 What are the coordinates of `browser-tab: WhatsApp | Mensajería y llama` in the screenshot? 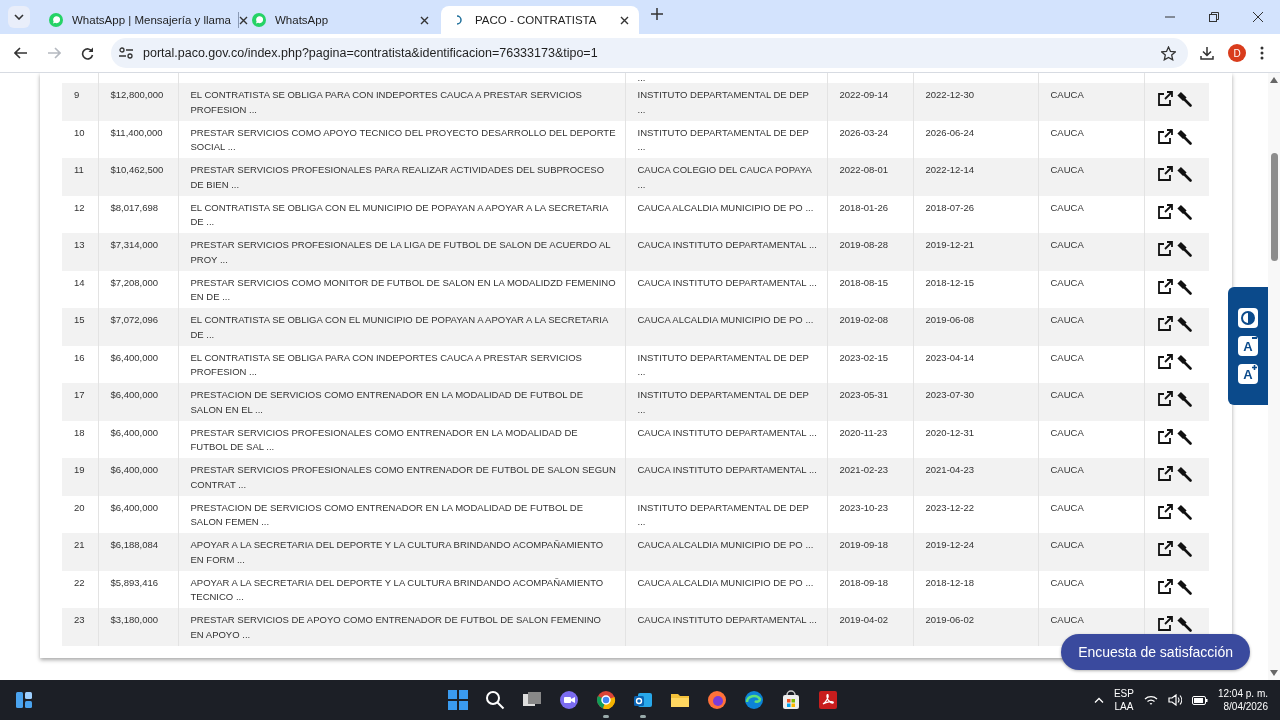 It's located at (137, 20).